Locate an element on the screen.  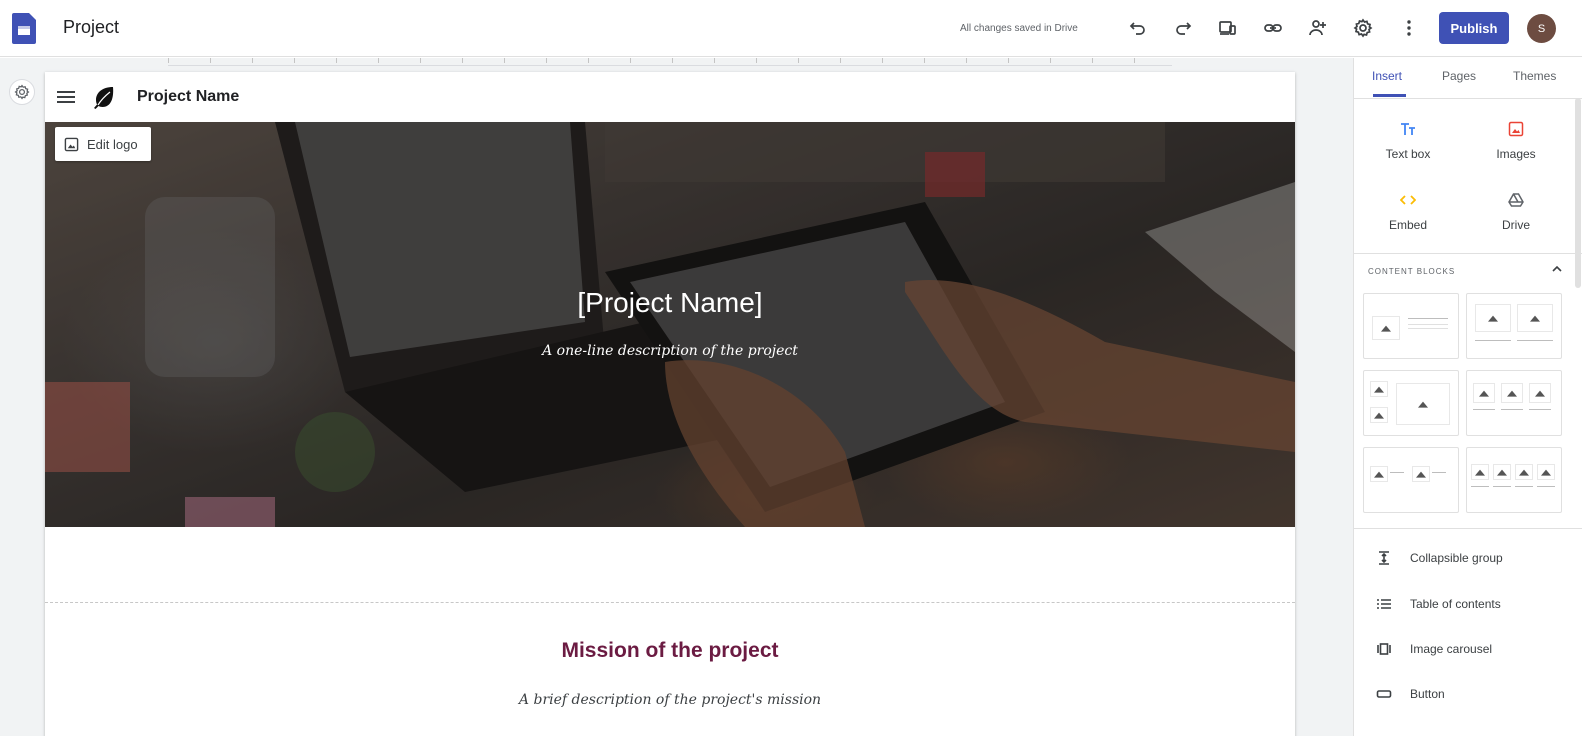
embed-tool: Embed is located at coordinates (1408, 212).